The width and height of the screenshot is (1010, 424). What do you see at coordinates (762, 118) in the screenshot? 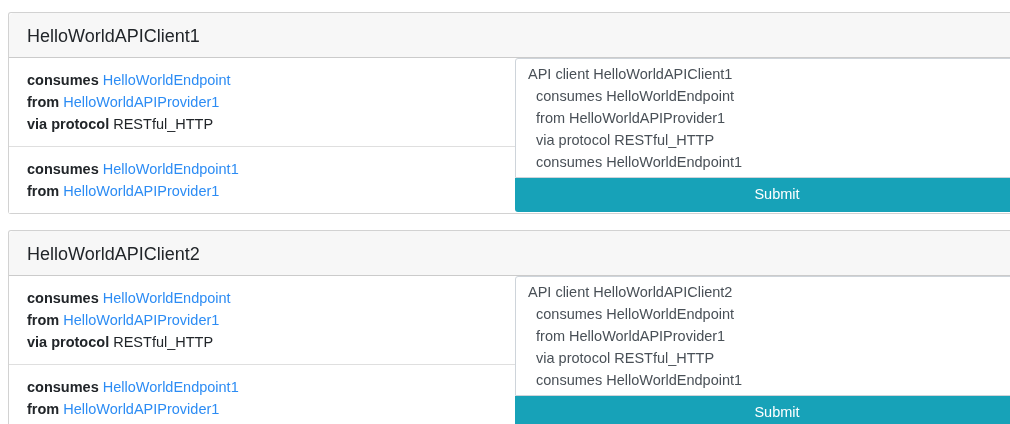
I see `code-editor: API client HelloWorldAPIClient1 consumes HelloWorldEndpoint from HelloWorldAPIProvider1 via protocol RESTful_HTTP consumes HelloWorldEndpoint1` at bounding box center [762, 118].